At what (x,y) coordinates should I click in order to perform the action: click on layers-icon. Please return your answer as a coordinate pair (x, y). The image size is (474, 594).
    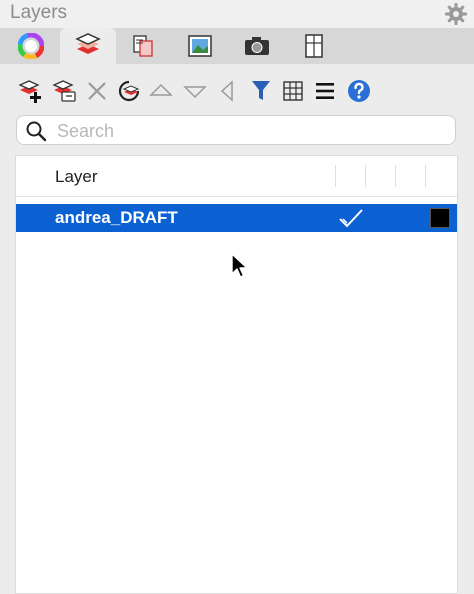
    Looking at the image, I should click on (88, 43).